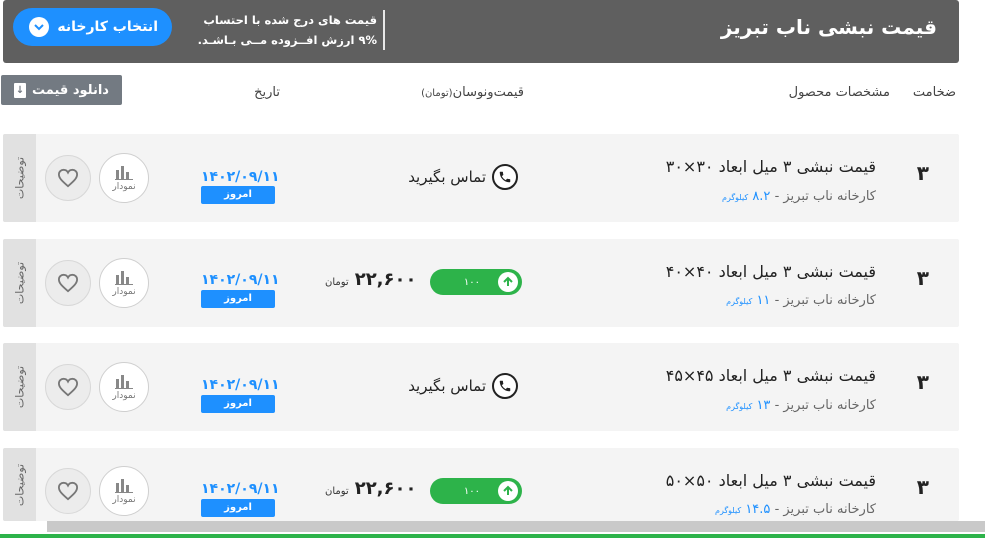 This screenshot has width=985, height=538. Describe the element at coordinates (516, 526) in the screenshot. I see `horizontal-scrollbar` at that location.